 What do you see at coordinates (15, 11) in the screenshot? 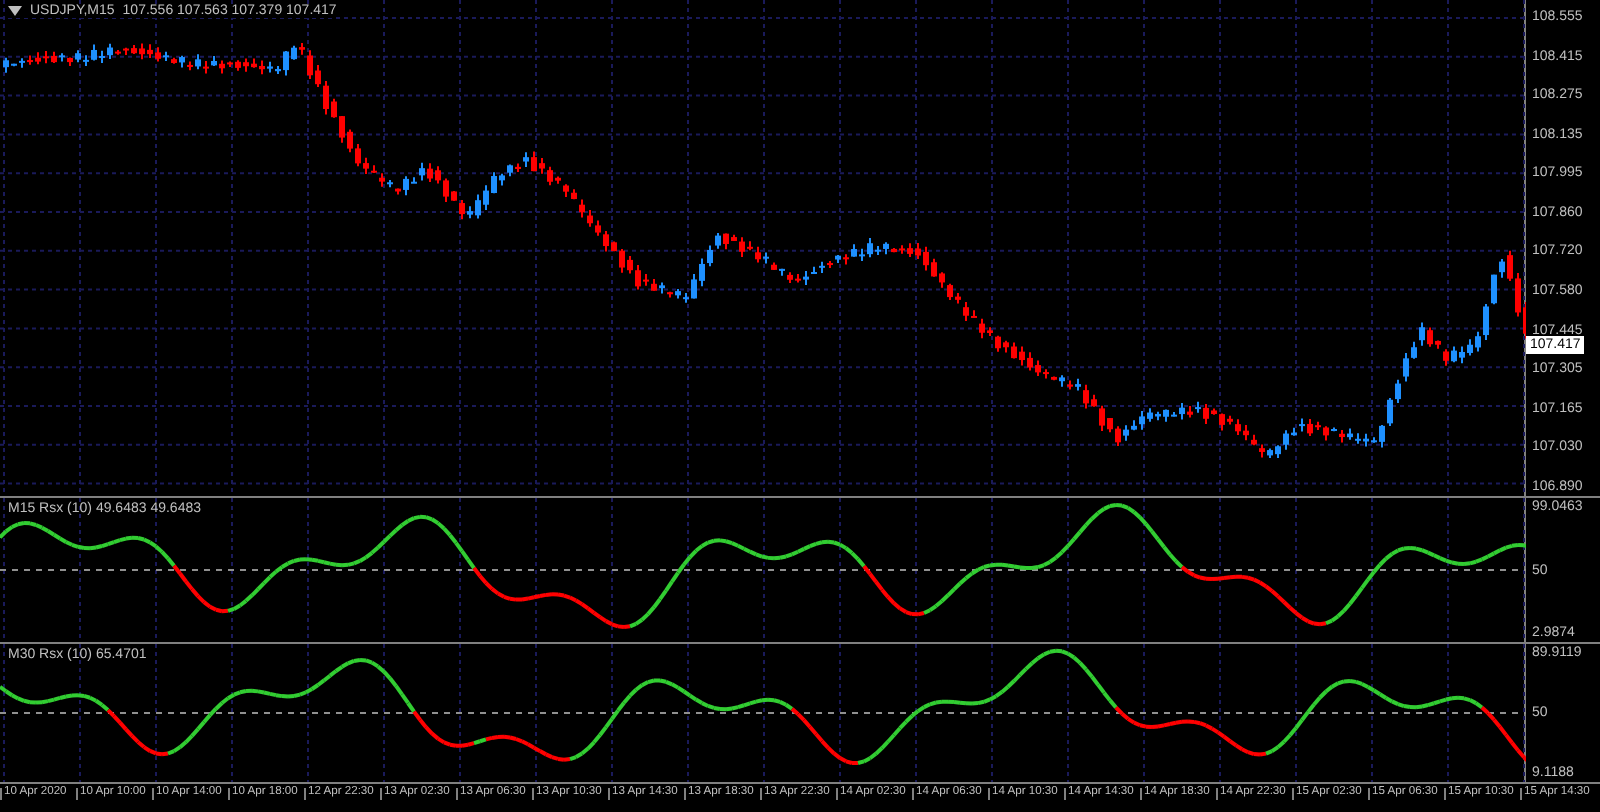
I see `dropdown-triangle-icon` at bounding box center [15, 11].